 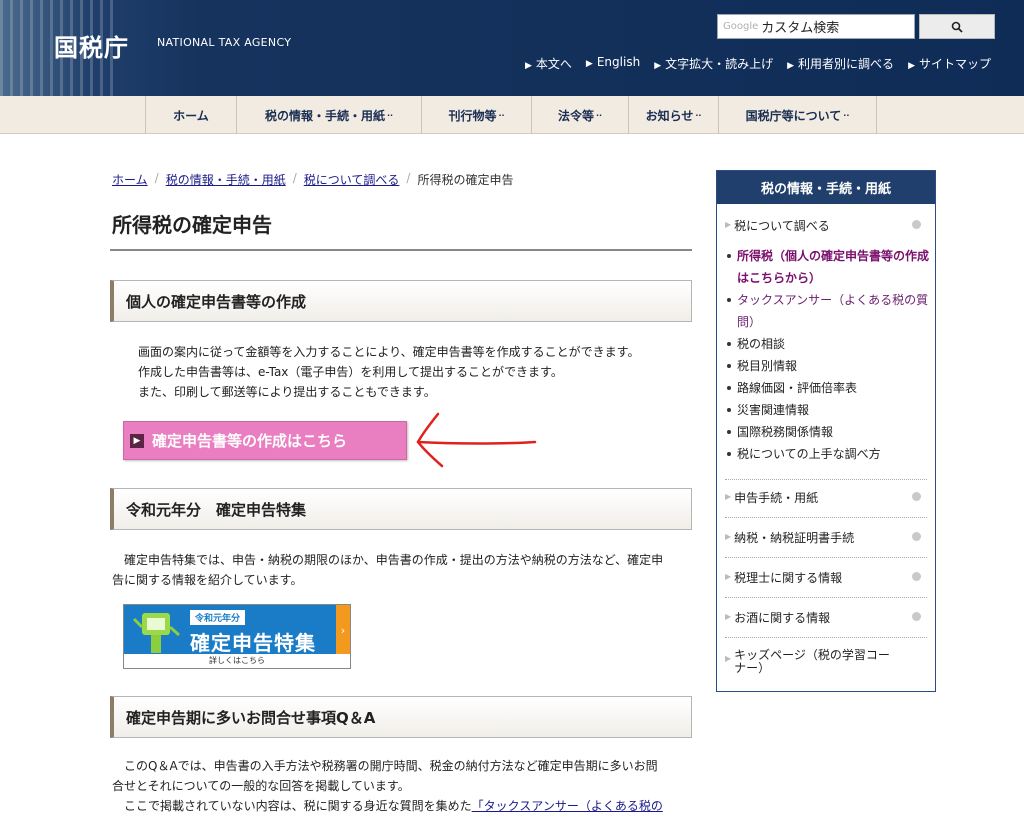 I want to click on sidebar-sub-disaster: 災害関連情報, so click(x=827, y=410).